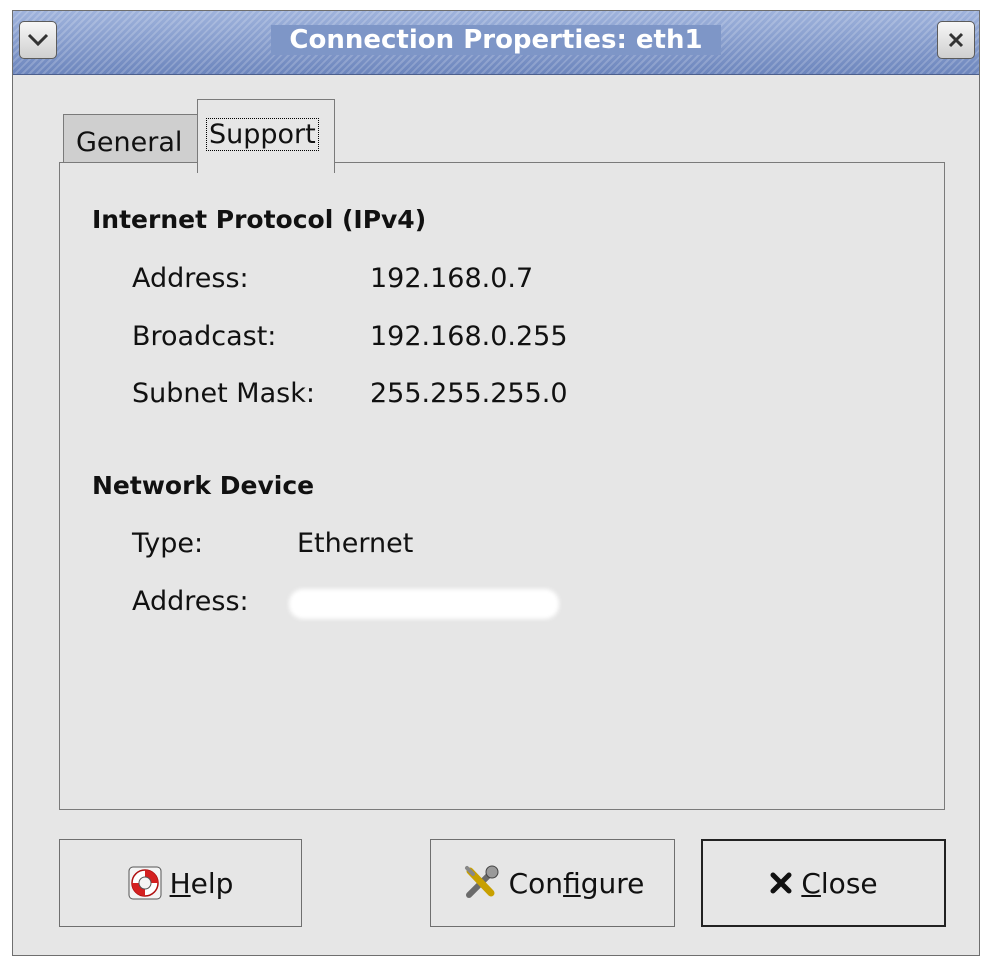 This screenshot has width=982, height=957. I want to click on window-close-button, so click(956, 40).